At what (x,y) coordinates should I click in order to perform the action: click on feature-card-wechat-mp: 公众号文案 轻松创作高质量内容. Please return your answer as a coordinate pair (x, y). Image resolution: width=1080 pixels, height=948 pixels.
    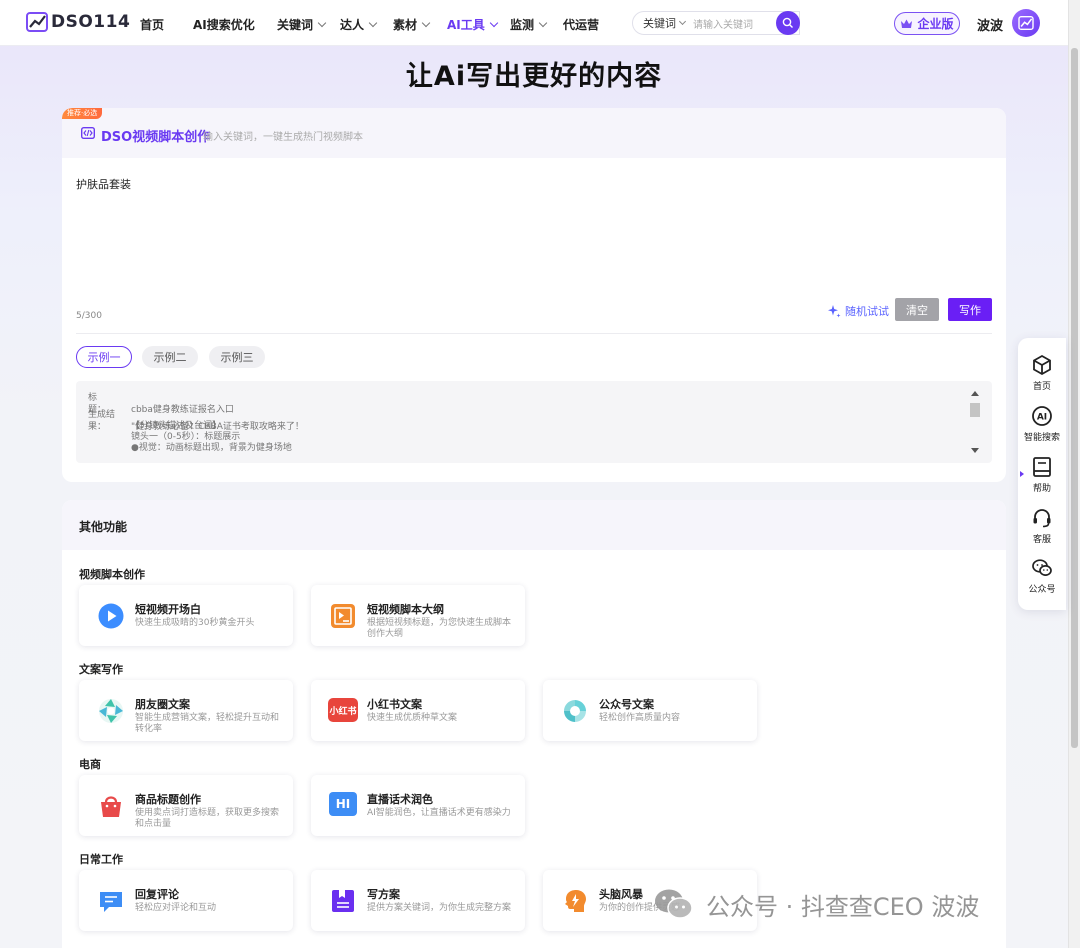
    Looking at the image, I should click on (650, 710).